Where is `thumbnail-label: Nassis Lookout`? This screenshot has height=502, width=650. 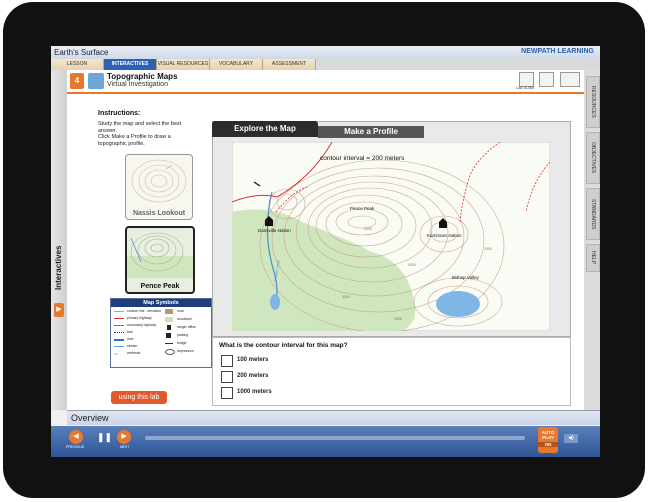 thumbnail-label: Nassis Lookout is located at coordinates (159, 213).